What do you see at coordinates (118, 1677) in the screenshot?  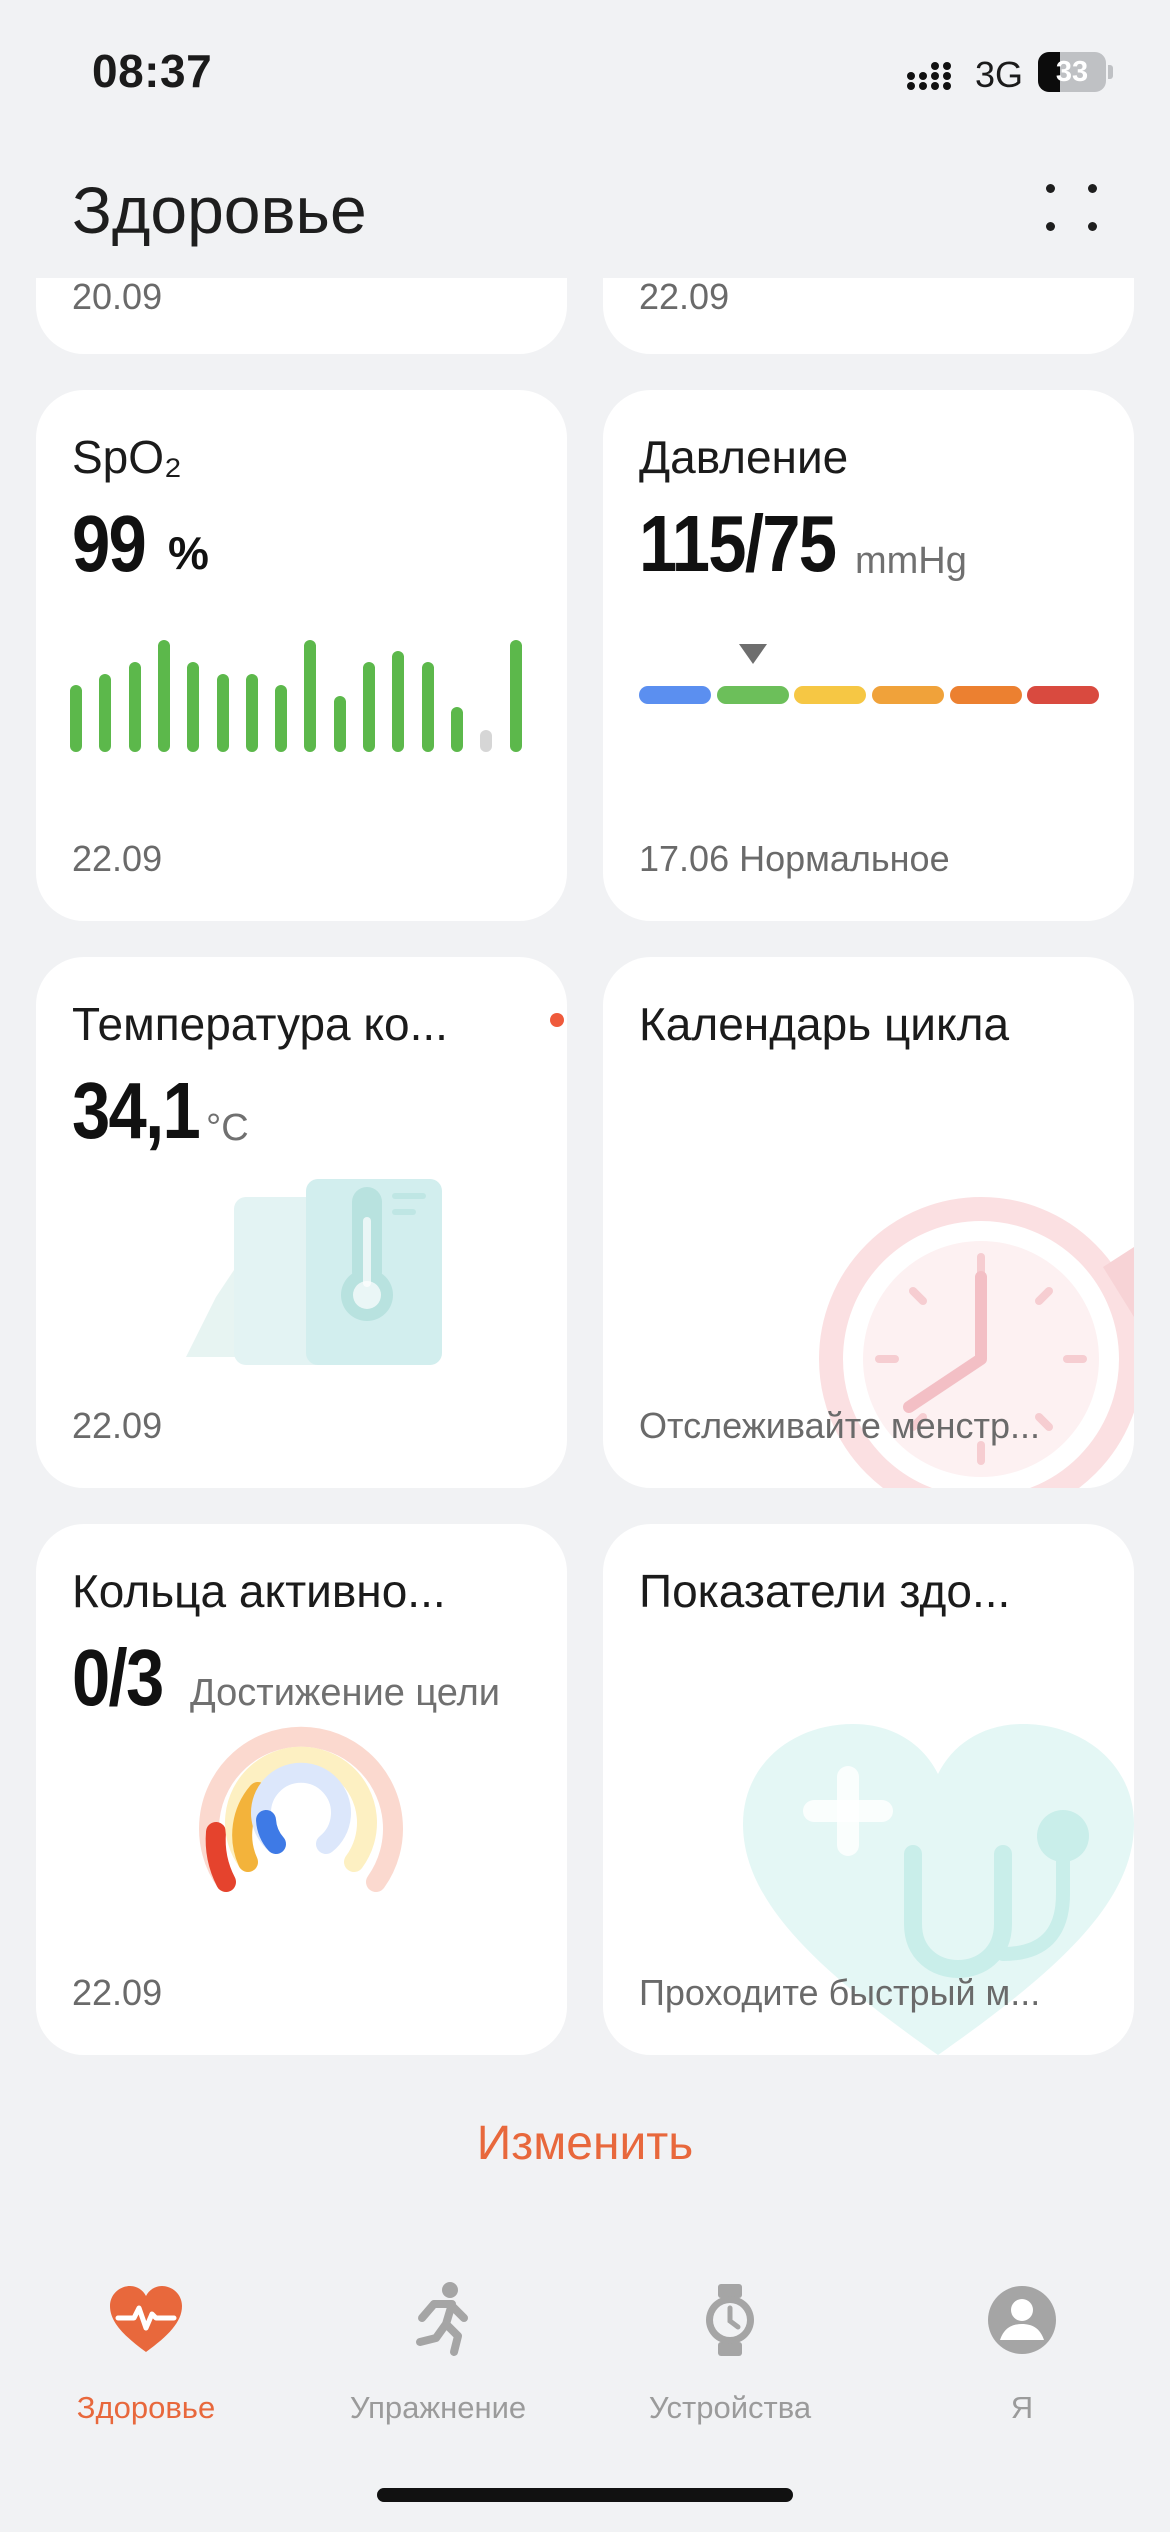 I see `rings-value: 0/3` at bounding box center [118, 1677].